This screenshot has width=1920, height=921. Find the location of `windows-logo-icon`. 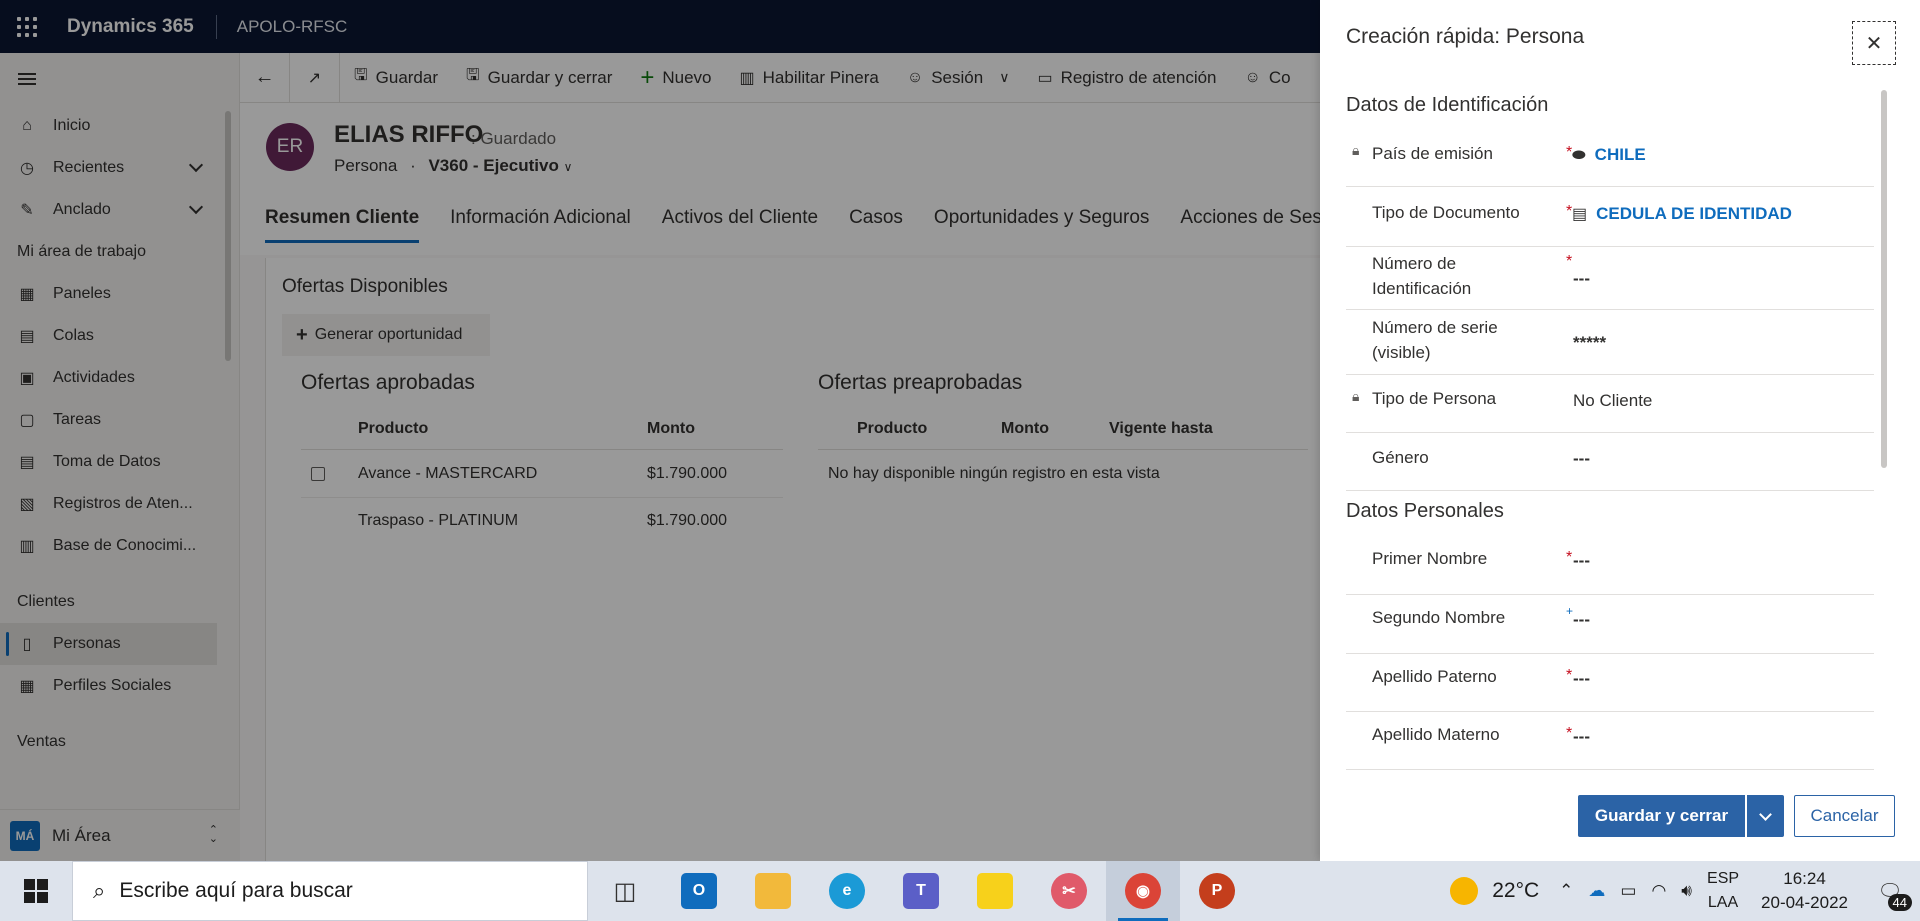

windows-logo-icon is located at coordinates (36, 891).